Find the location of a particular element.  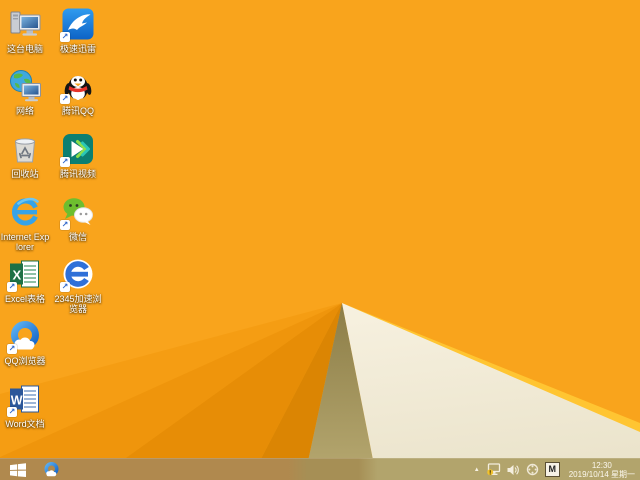

desktop-icon-label: 2345加速浏览器 is located at coordinates (78, 304).